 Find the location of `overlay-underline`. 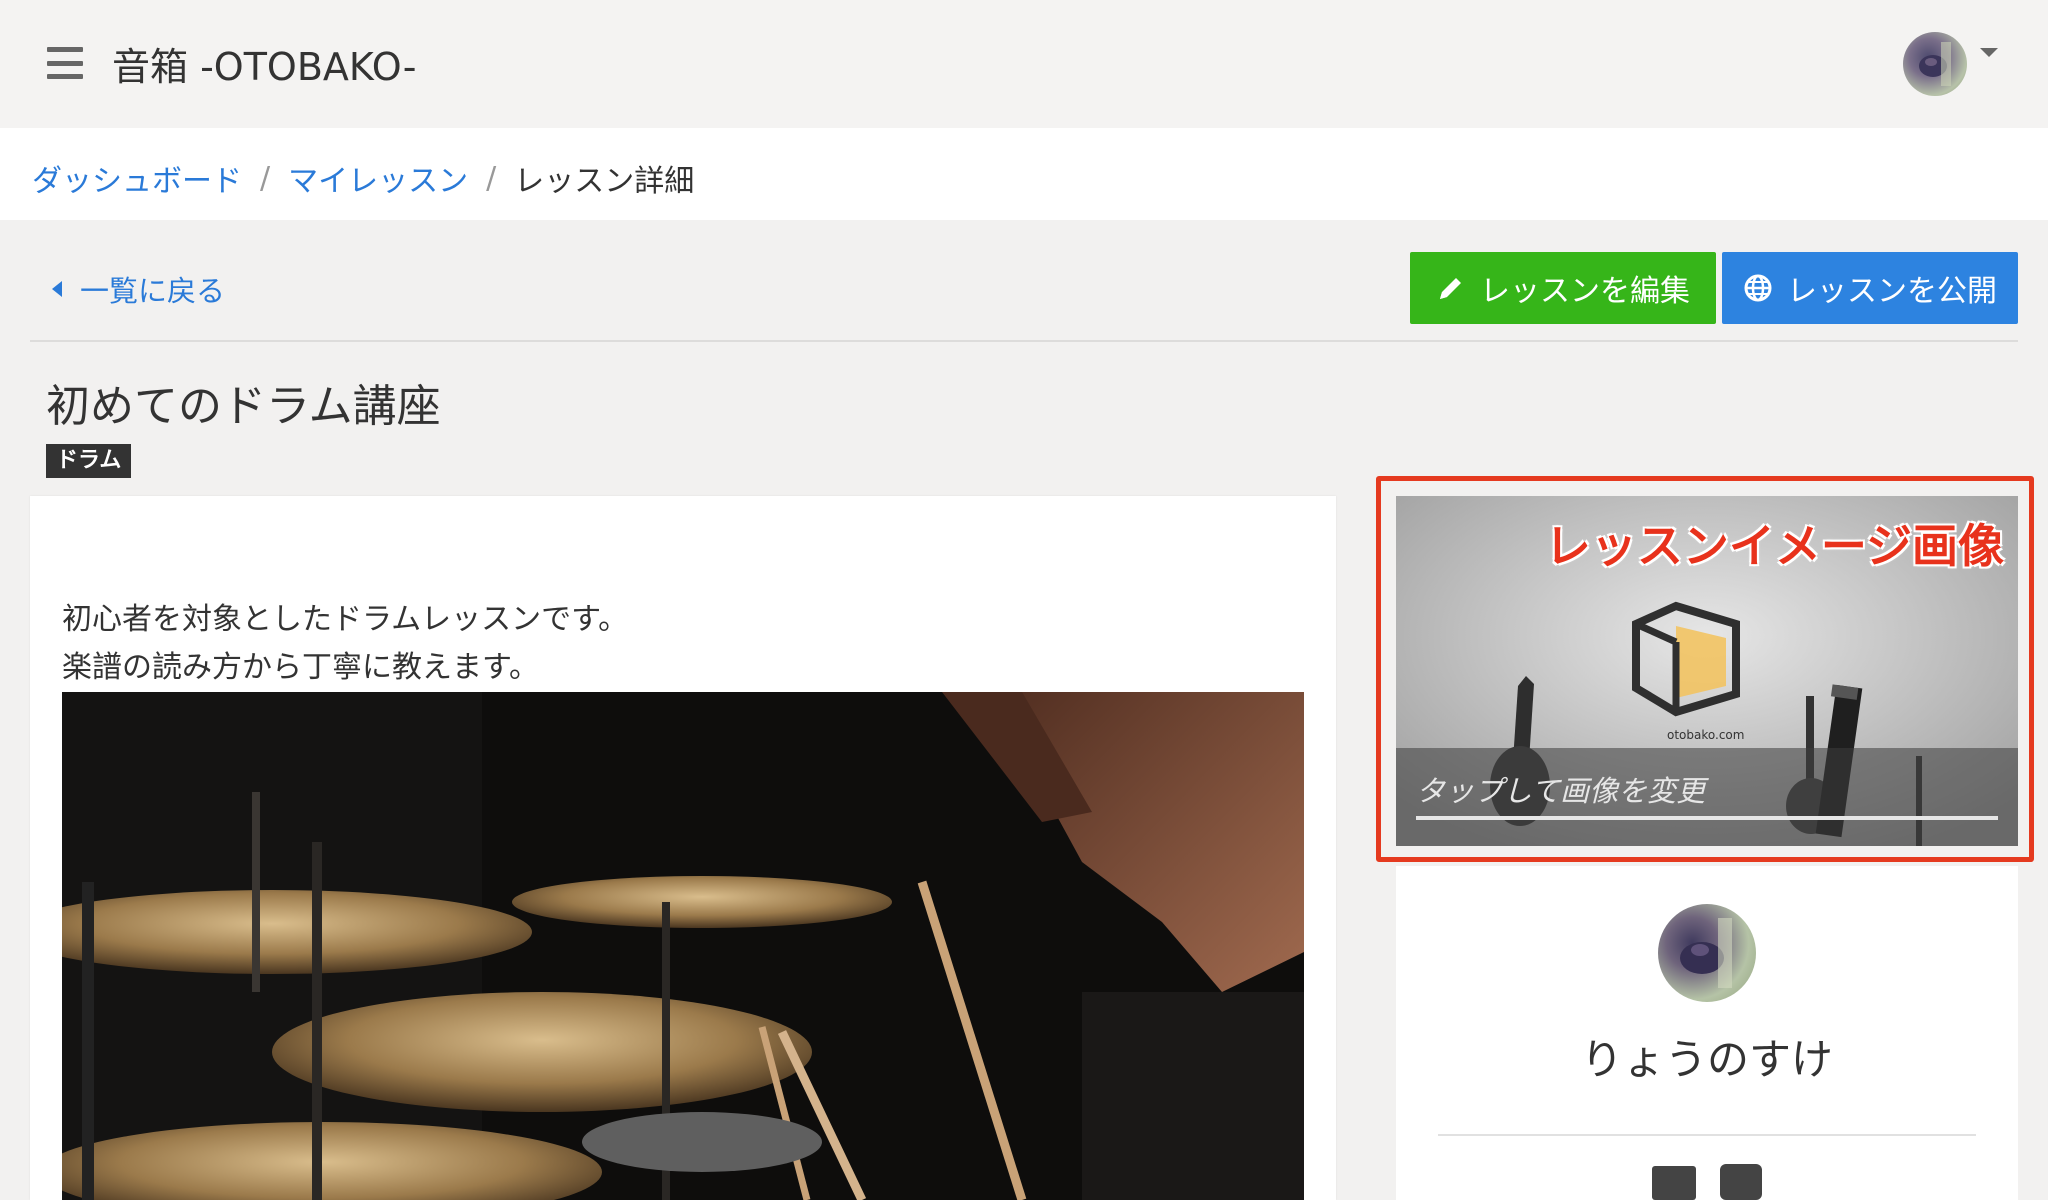

overlay-underline is located at coordinates (1707, 818).